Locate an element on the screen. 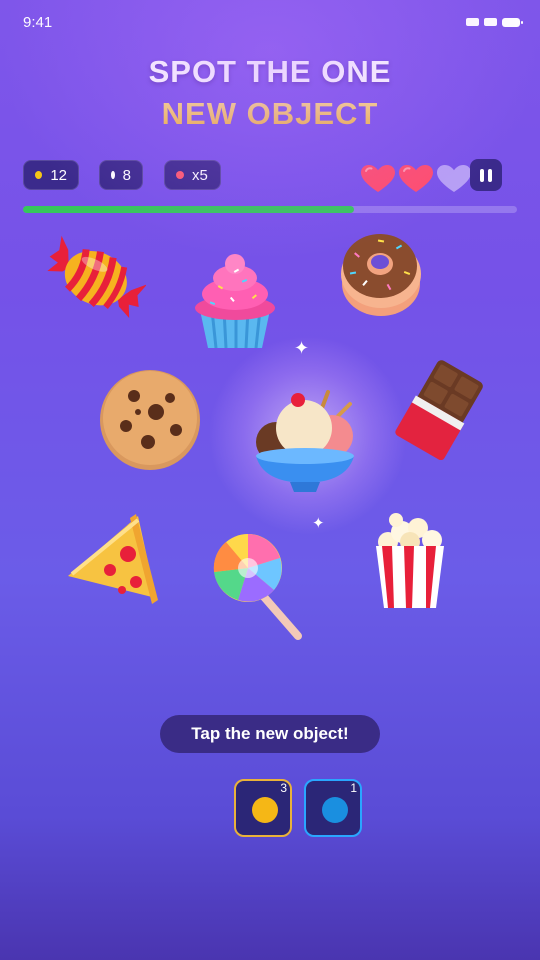 This screenshot has width=540, height=960. cupcake-object is located at coordinates (235, 301).